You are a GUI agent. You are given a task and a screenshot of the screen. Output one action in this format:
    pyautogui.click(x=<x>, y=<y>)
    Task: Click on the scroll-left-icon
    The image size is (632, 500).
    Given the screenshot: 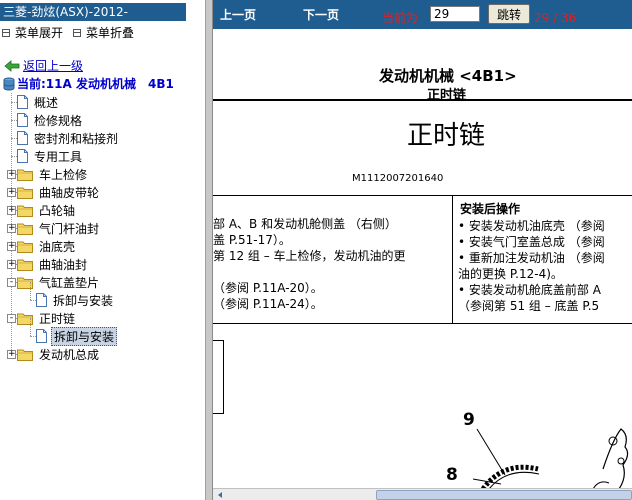 What is the action you would take?
    pyautogui.click(x=220, y=495)
    